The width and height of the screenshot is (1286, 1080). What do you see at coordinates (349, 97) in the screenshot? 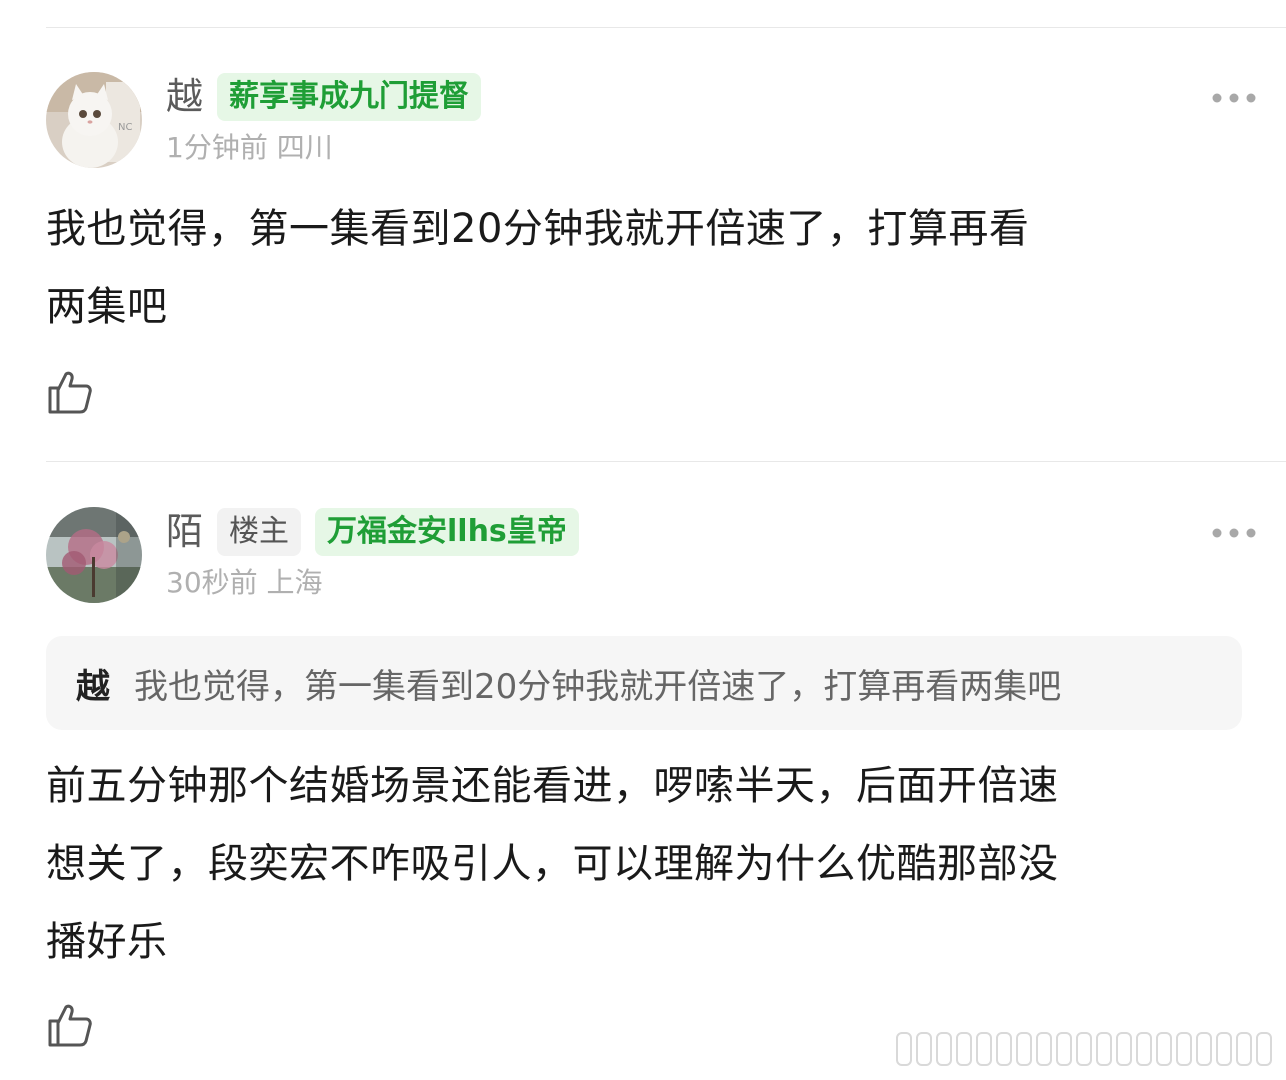
I see `fan-badge: 薪享事成九门提督` at bounding box center [349, 97].